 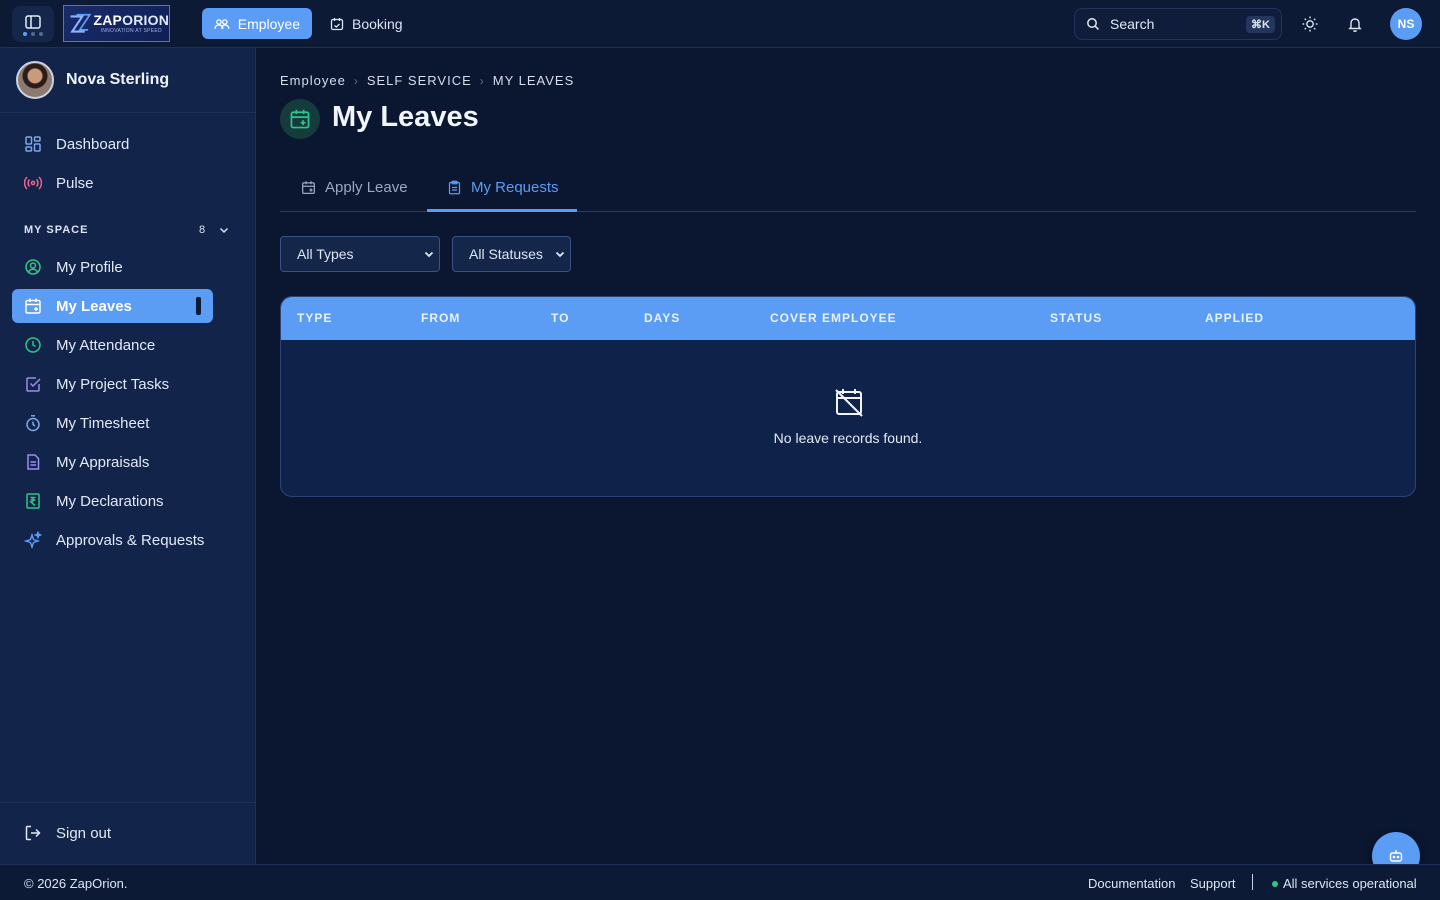 I want to click on sidebar-item-approvals-requests: Approvals & Requests, so click(x=112, y=540).